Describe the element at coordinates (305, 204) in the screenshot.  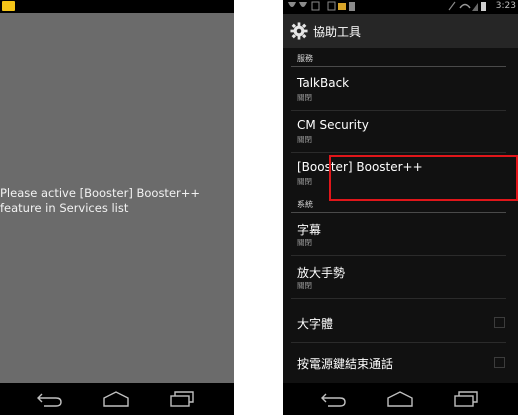
I see `section-header-system: 系統` at that location.